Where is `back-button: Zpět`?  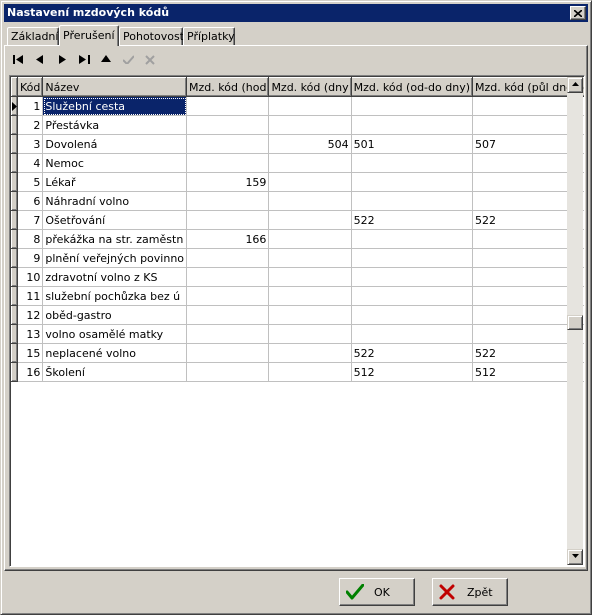
back-button: Zpět is located at coordinates (470, 592).